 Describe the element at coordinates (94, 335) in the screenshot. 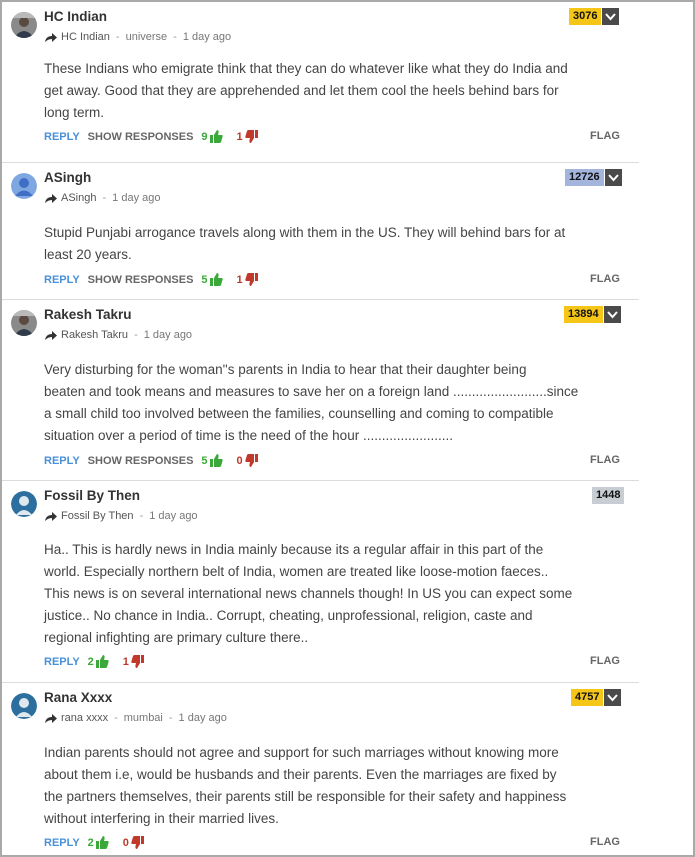

I see `comment-author-link: Rakesh Takru` at that location.